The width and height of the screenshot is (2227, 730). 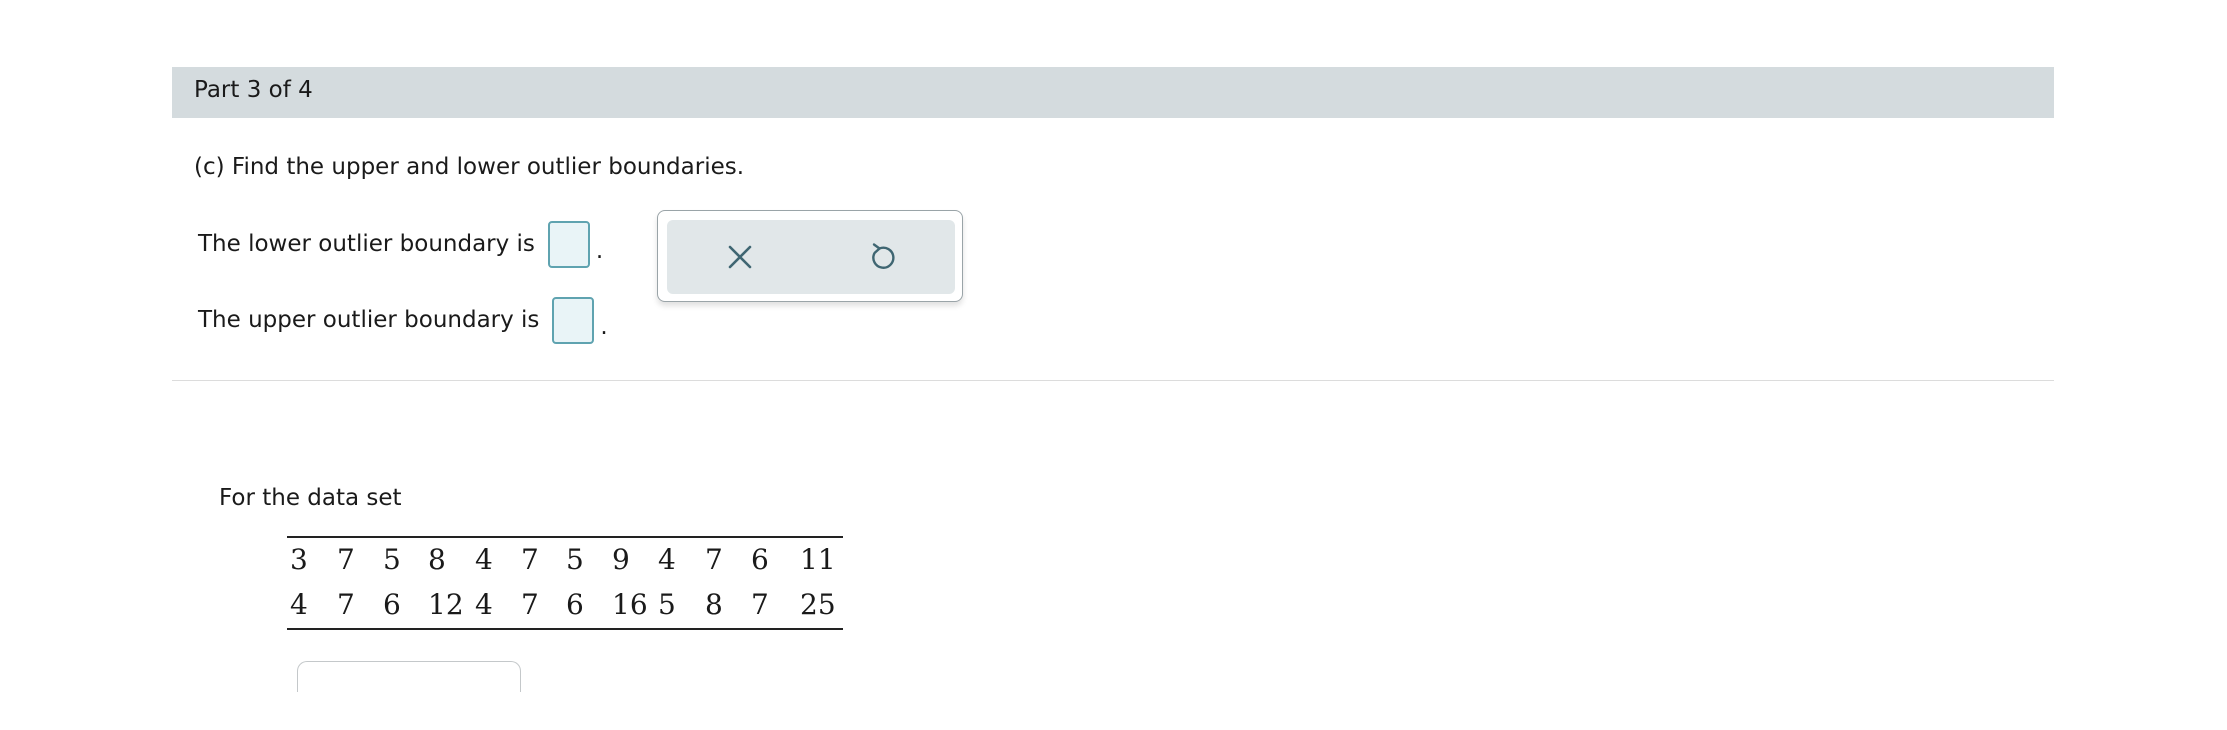 I want to click on data-cell: 3, so click(x=299, y=559).